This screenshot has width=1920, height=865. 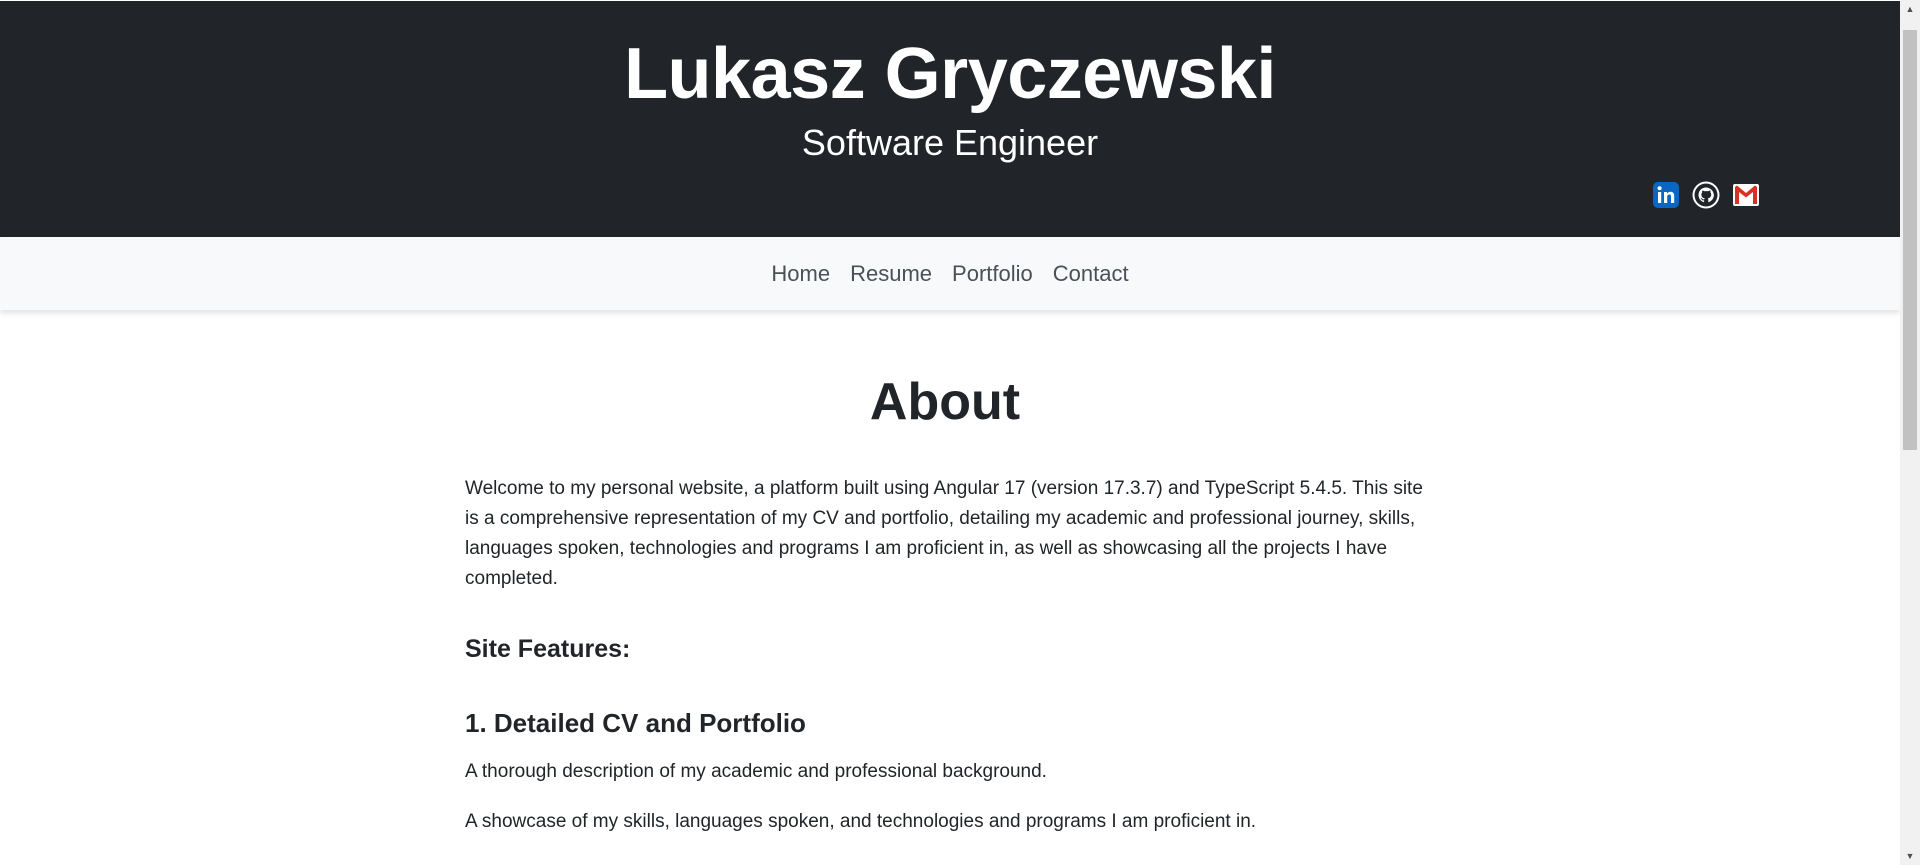 I want to click on scroll-thumb, so click(x=1910, y=240).